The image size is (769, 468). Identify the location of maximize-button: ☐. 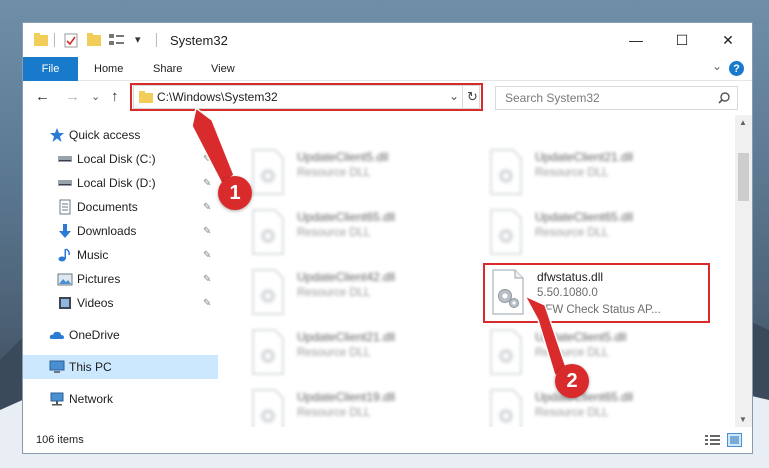
(682, 40).